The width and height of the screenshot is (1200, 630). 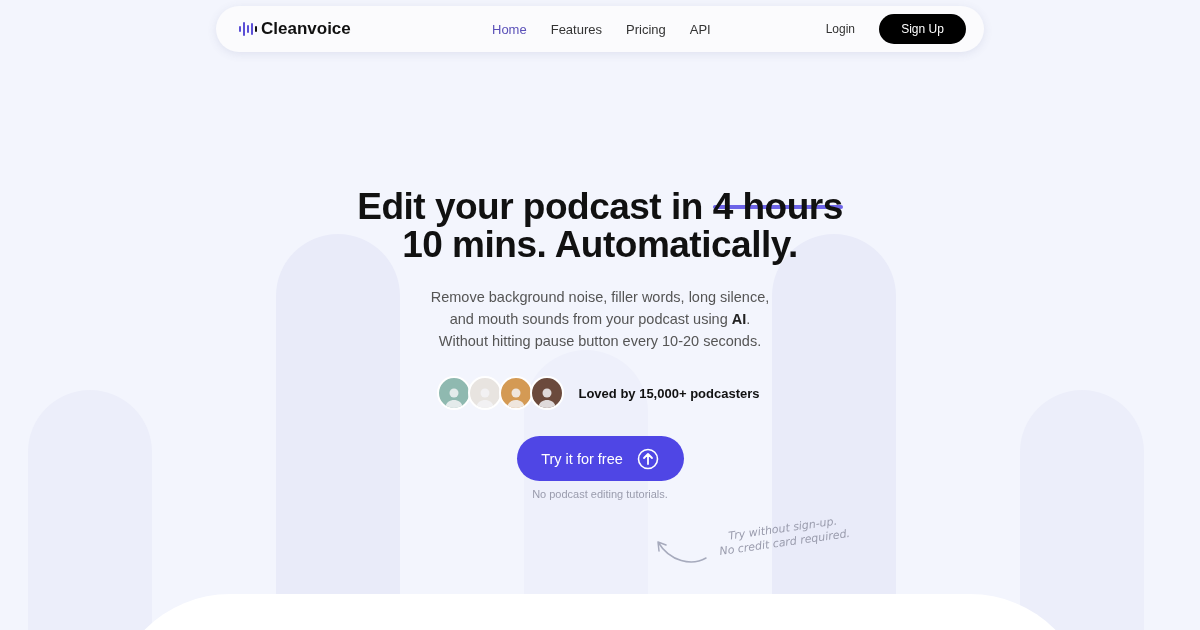 I want to click on nav-link: Features, so click(x=576, y=29).